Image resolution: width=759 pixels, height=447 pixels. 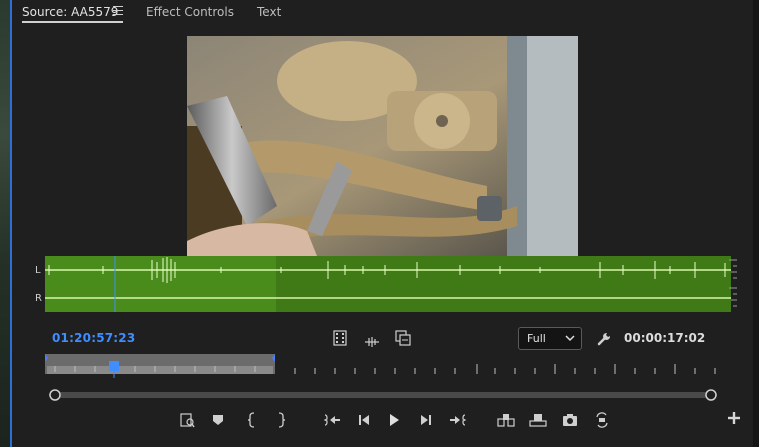 I want to click on tab-text: Text, so click(x=269, y=12).